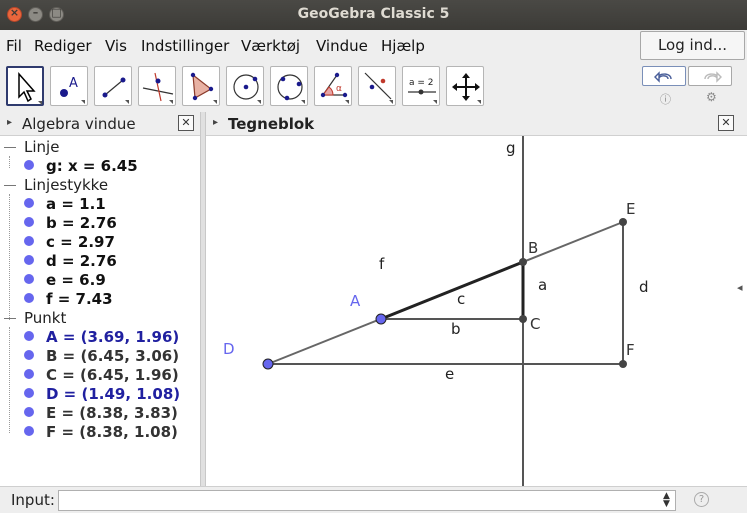 This screenshot has height=513, width=747. Describe the element at coordinates (113, 394) in the screenshot. I see `algebra-item-text: D = (1.49, 1.08)` at that location.